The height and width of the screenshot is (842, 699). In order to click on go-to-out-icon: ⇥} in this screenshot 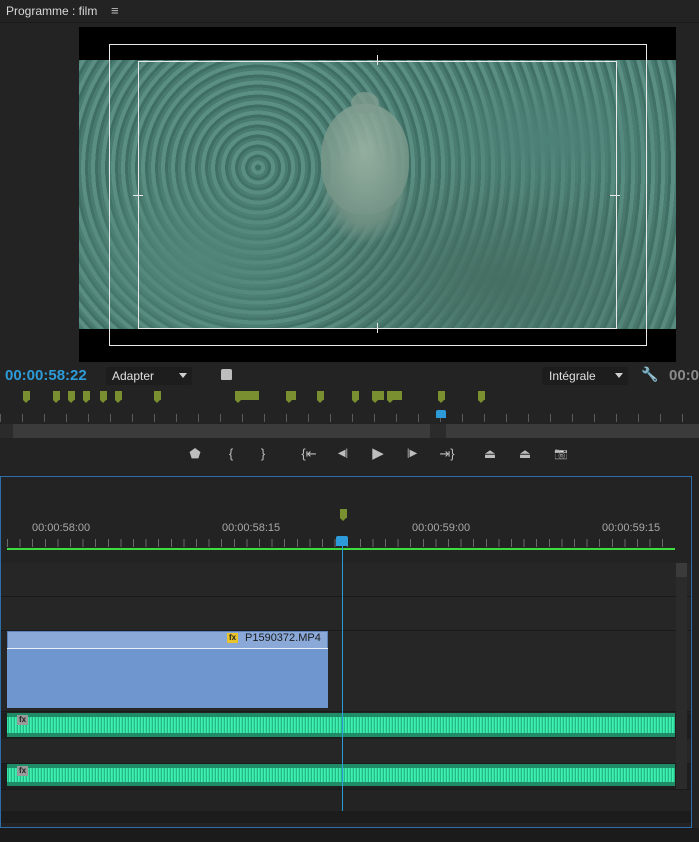, I will do `click(447, 453)`.